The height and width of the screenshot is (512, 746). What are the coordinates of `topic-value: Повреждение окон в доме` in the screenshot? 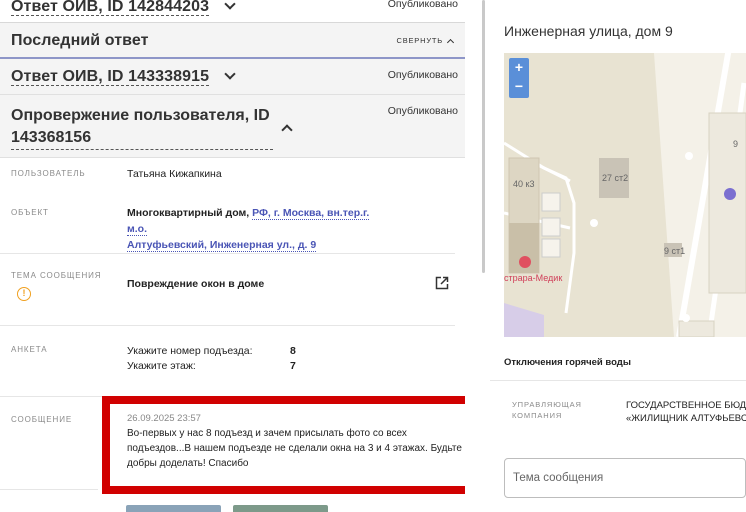 It's located at (196, 284).